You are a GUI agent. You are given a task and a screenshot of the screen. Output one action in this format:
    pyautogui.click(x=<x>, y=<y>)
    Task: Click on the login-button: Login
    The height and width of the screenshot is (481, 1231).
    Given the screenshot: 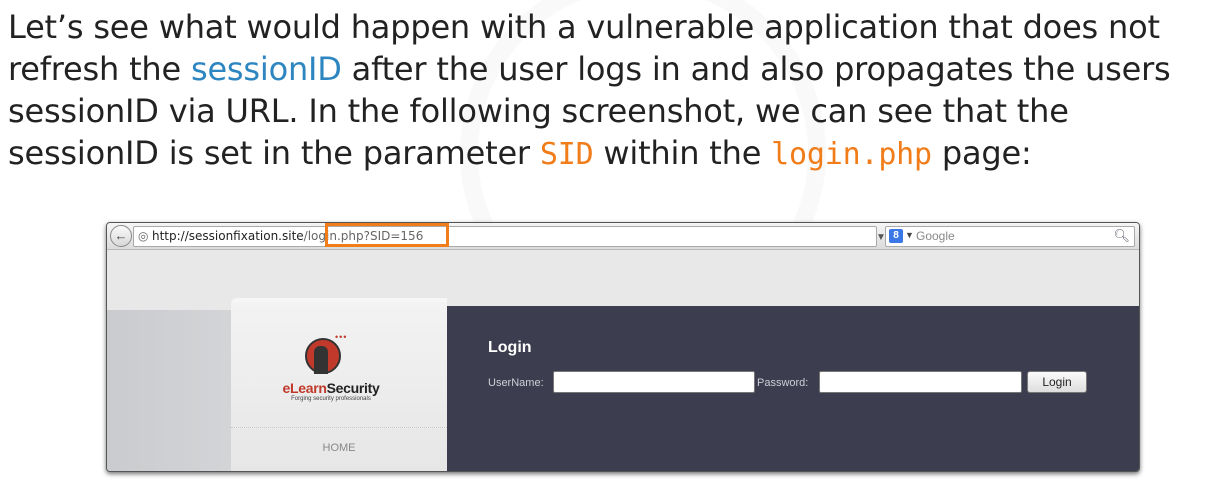 What is the action you would take?
    pyautogui.click(x=1057, y=382)
    